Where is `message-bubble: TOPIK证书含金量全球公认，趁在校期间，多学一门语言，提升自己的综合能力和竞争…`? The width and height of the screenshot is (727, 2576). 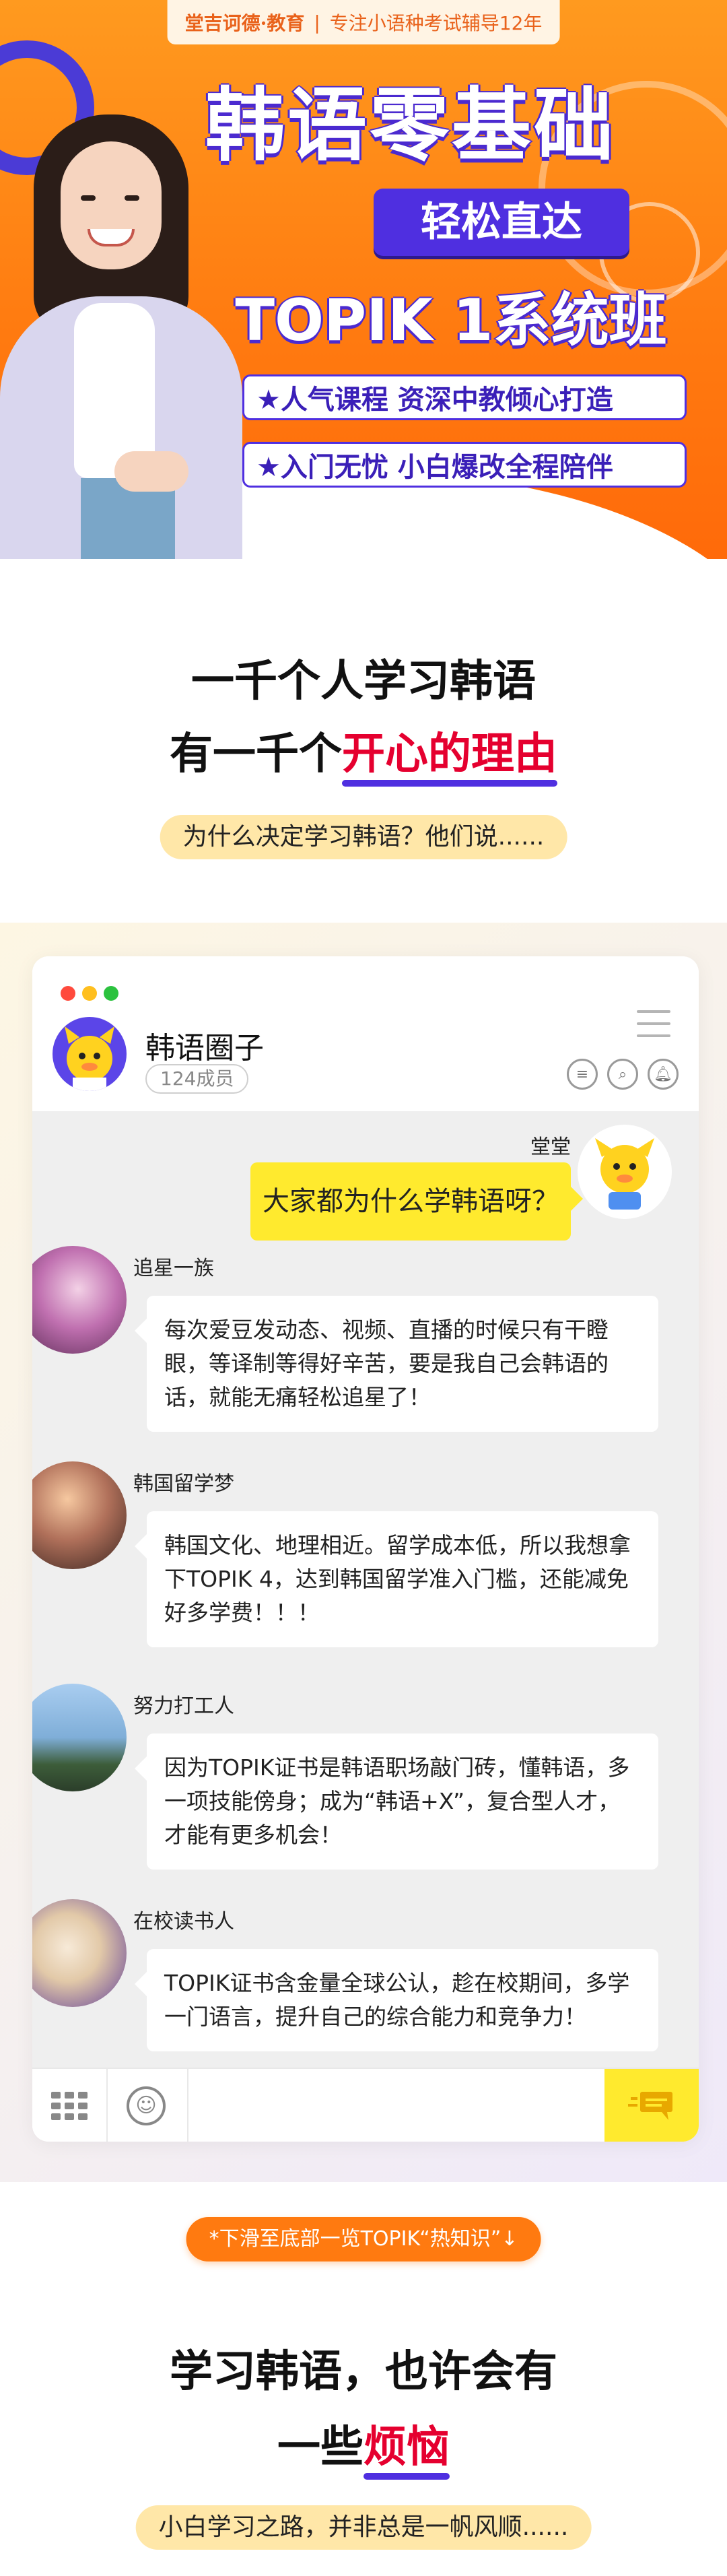
message-bubble: TOPIK证书含金量全球公认，趁在校期间，多学一门语言，提升自己的综合能力和竞争… is located at coordinates (397, 2000).